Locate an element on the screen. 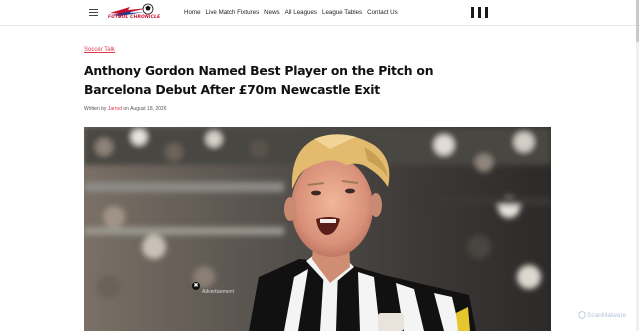  author-link: Jarrod is located at coordinates (115, 109).